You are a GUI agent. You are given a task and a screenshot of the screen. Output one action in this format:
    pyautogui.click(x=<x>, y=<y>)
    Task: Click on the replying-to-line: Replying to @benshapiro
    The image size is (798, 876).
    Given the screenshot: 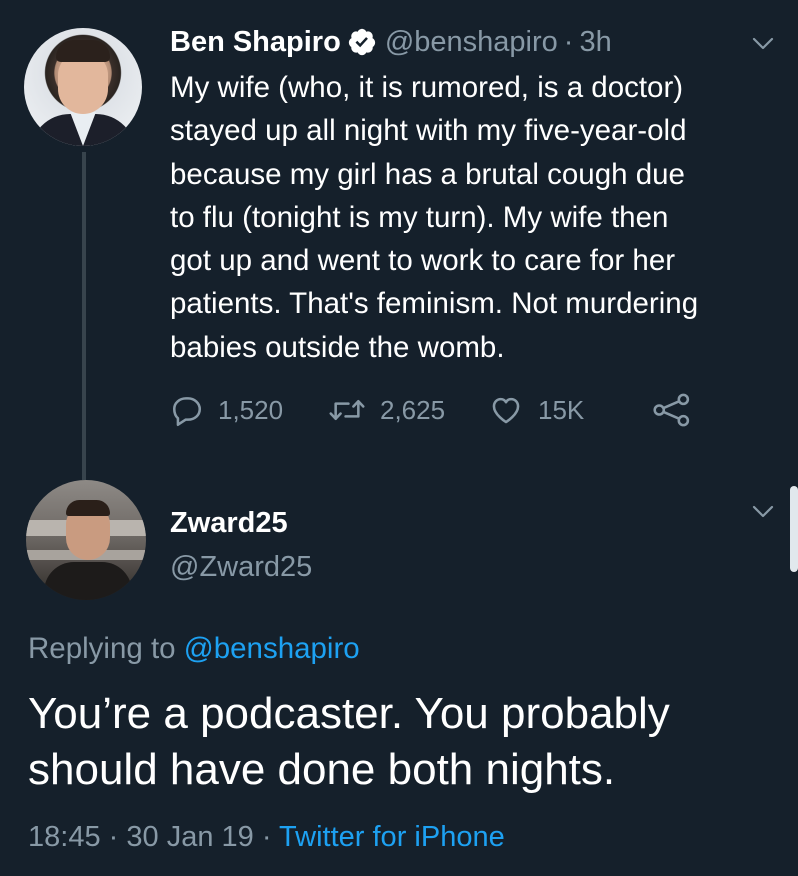 What is the action you would take?
    pyautogui.click(x=194, y=649)
    